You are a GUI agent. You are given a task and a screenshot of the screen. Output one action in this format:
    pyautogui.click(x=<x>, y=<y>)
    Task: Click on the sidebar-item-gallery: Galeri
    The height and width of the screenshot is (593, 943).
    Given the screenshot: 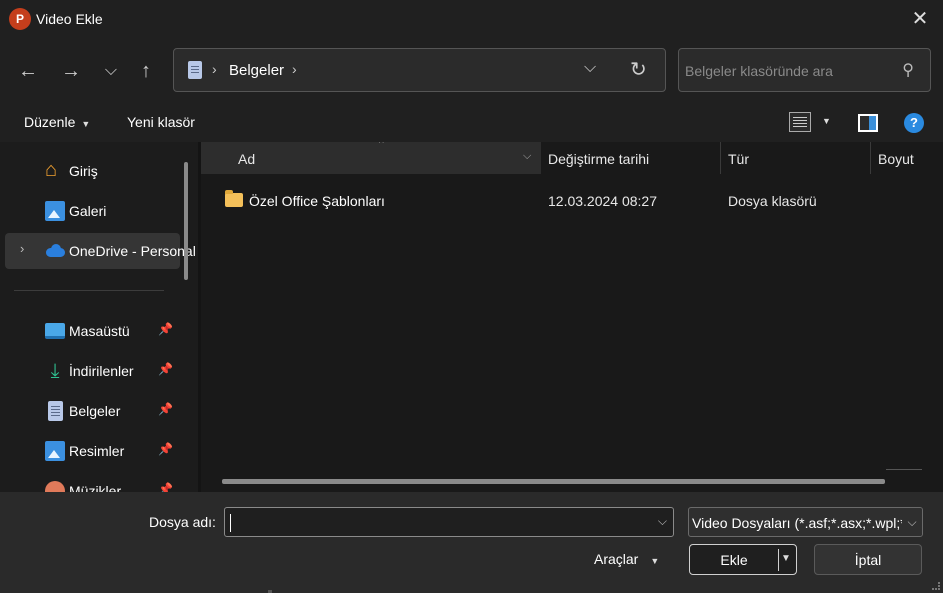 What is the action you would take?
    pyautogui.click(x=90, y=211)
    